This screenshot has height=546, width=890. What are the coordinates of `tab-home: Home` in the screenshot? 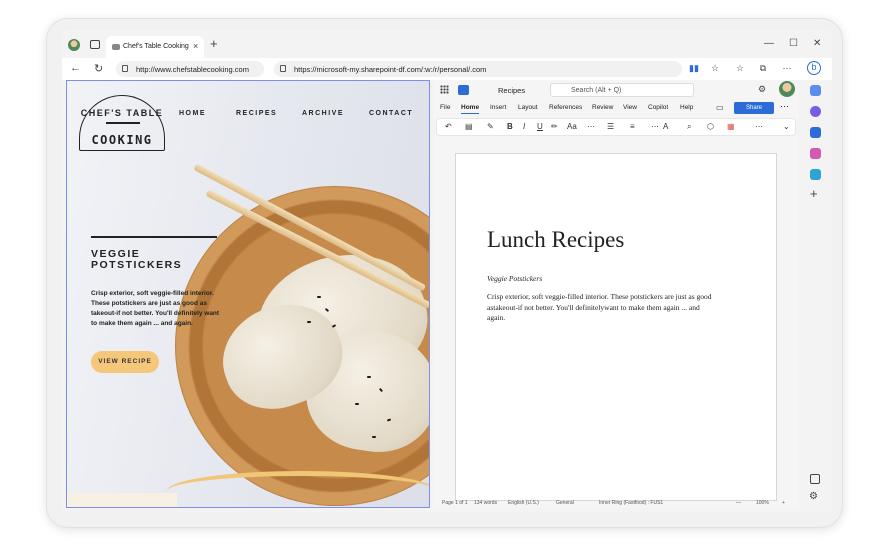 It's located at (470, 109).